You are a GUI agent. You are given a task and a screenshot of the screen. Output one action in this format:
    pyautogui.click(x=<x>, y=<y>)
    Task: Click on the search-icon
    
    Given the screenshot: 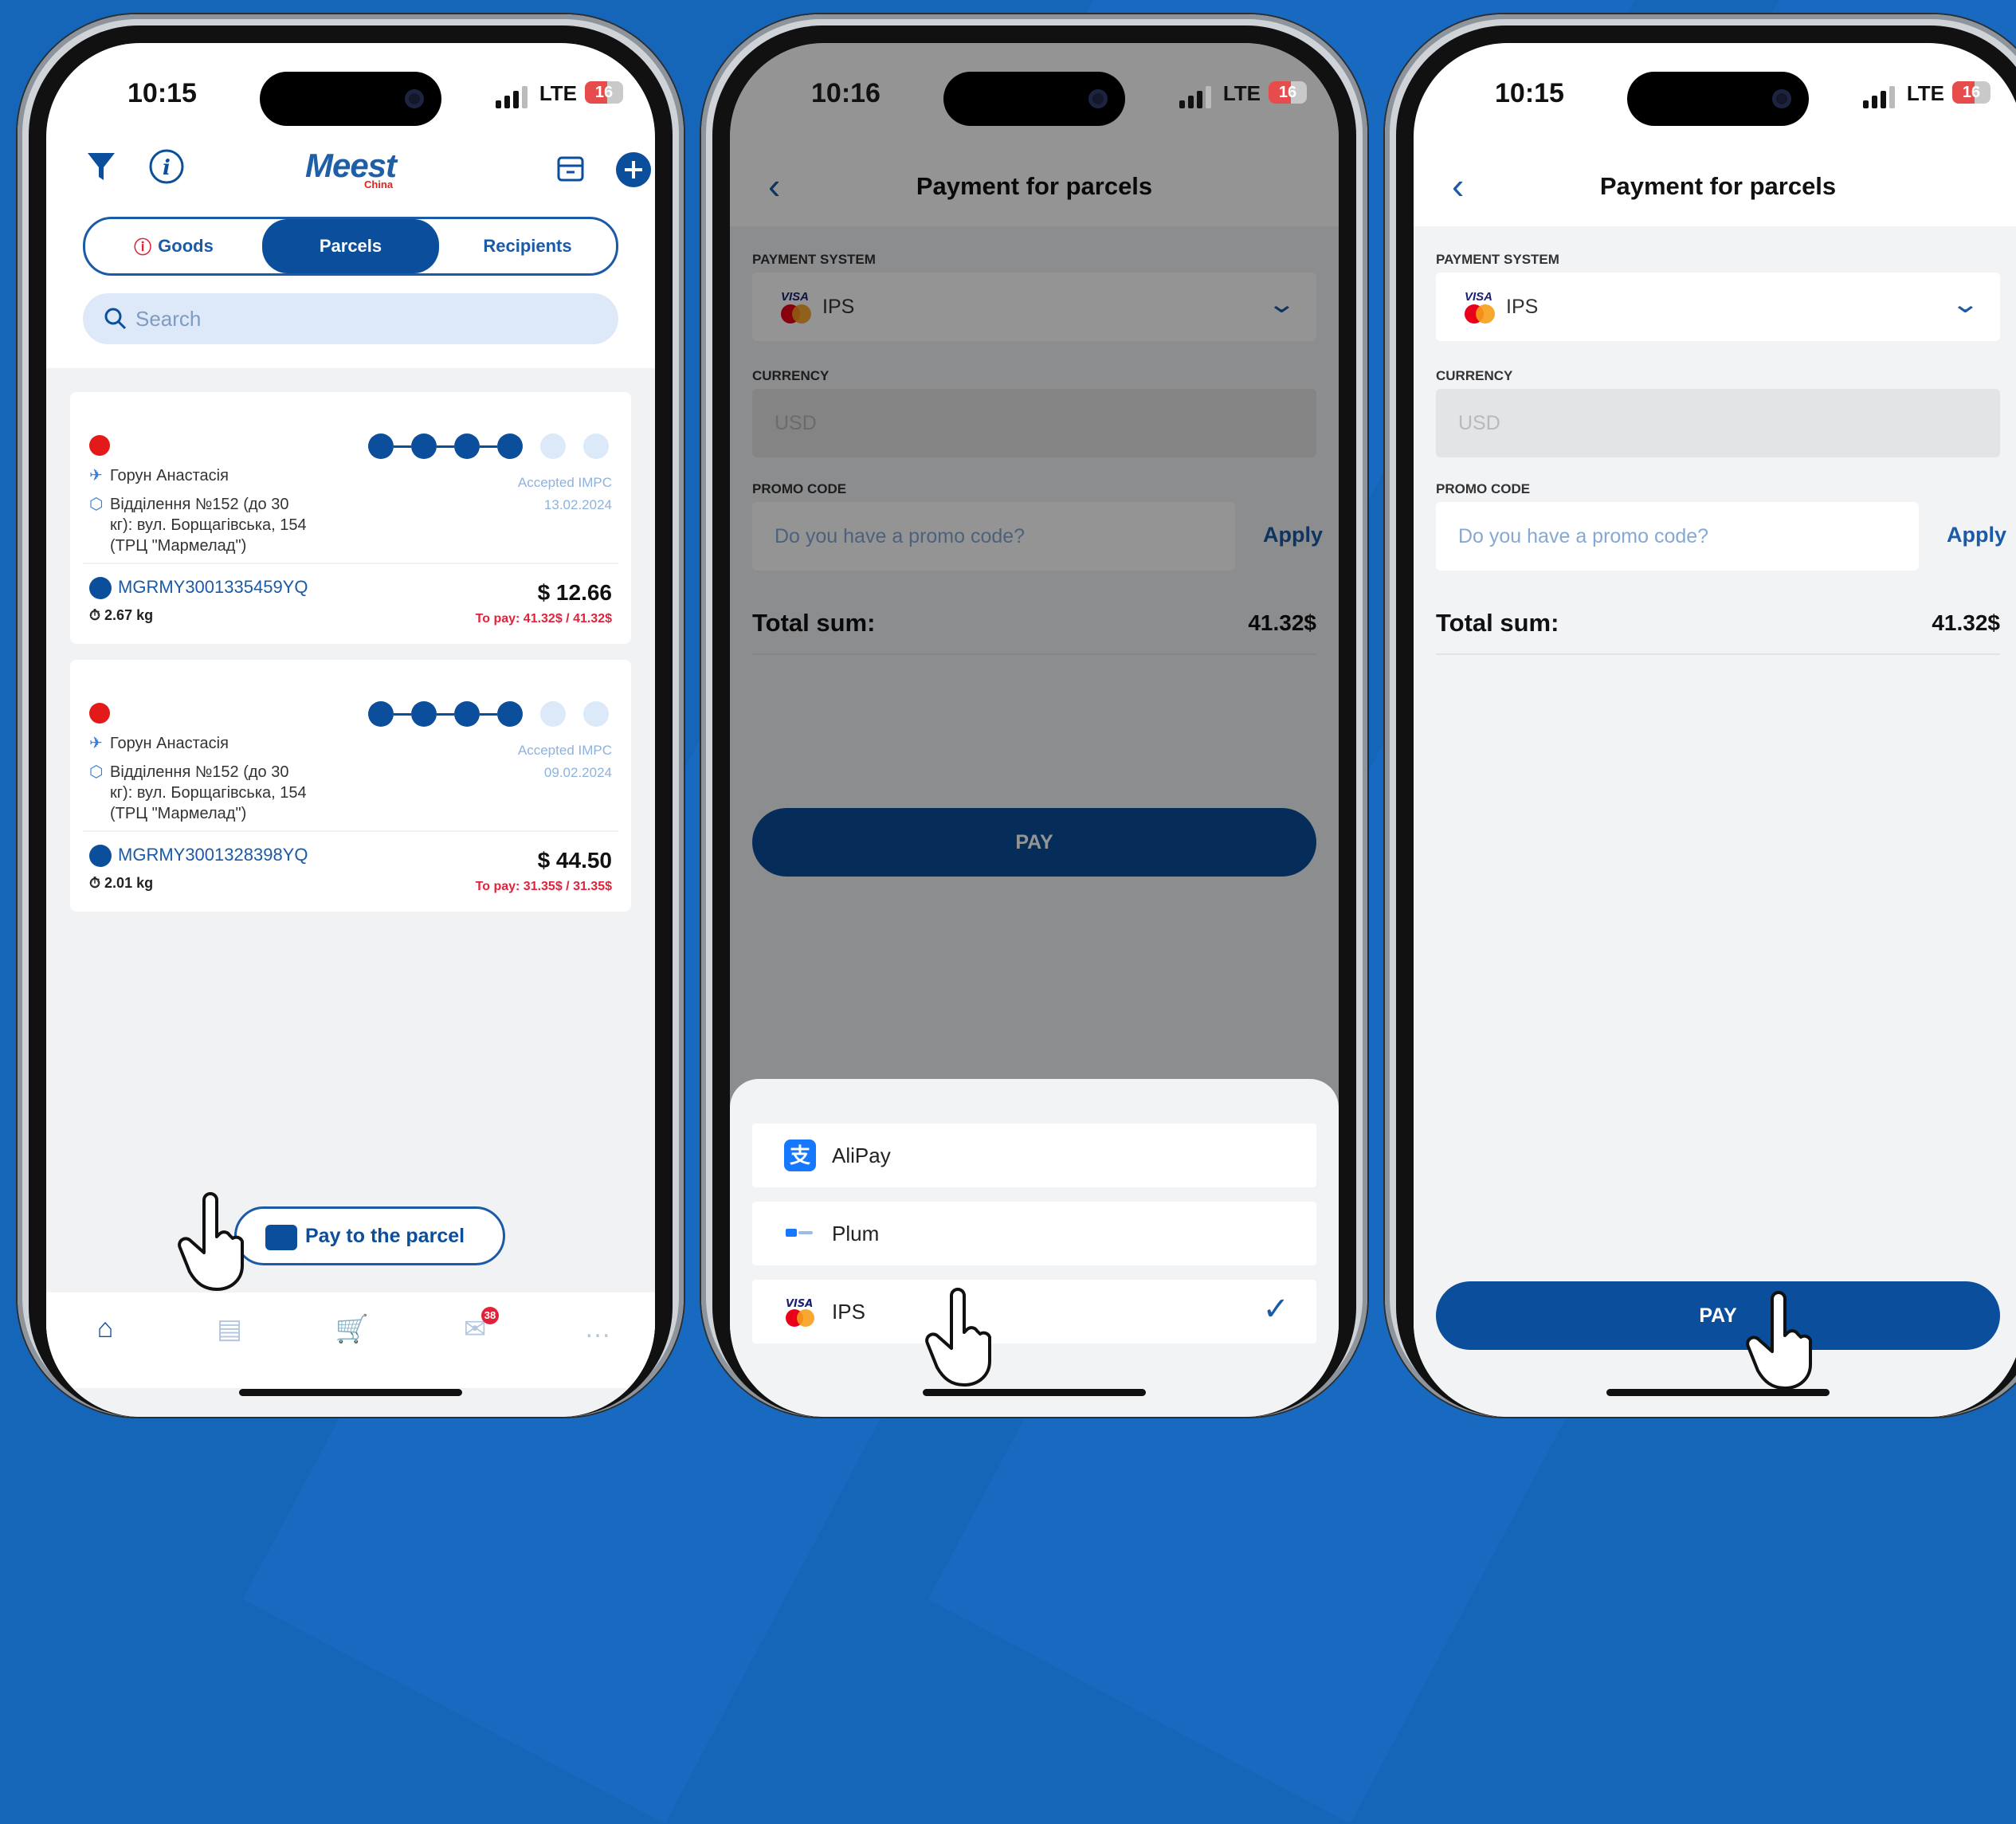 What is the action you would take?
    pyautogui.click(x=115, y=319)
    